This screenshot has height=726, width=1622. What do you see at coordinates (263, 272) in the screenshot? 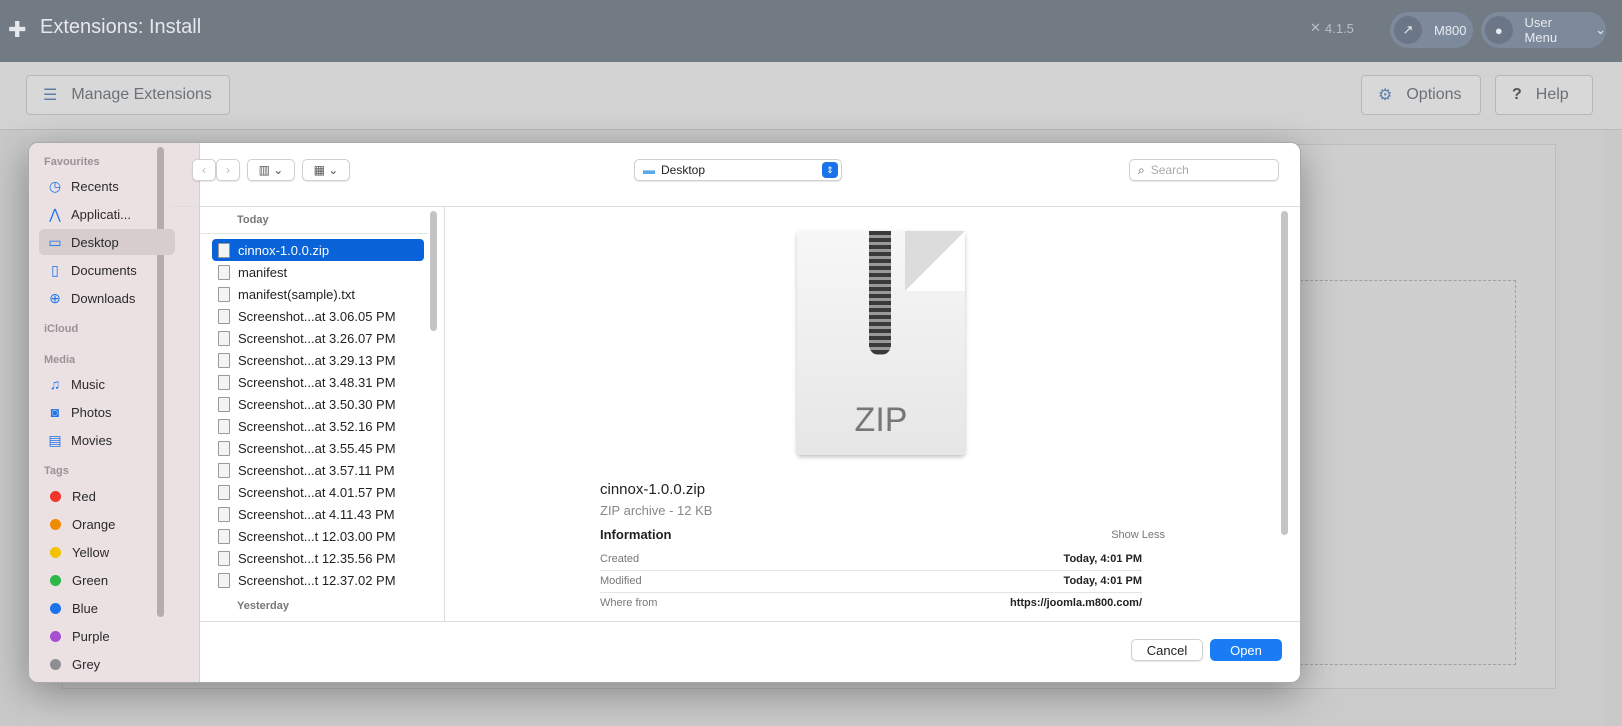
I see `file-name: manifest` at bounding box center [263, 272].